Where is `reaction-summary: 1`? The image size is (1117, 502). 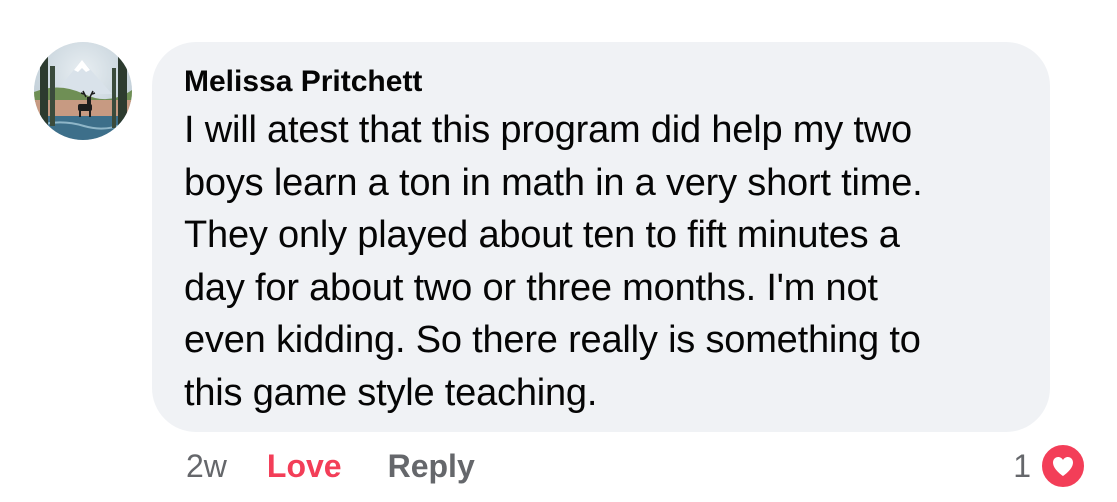
reaction-summary: 1 is located at coordinates (1050, 466).